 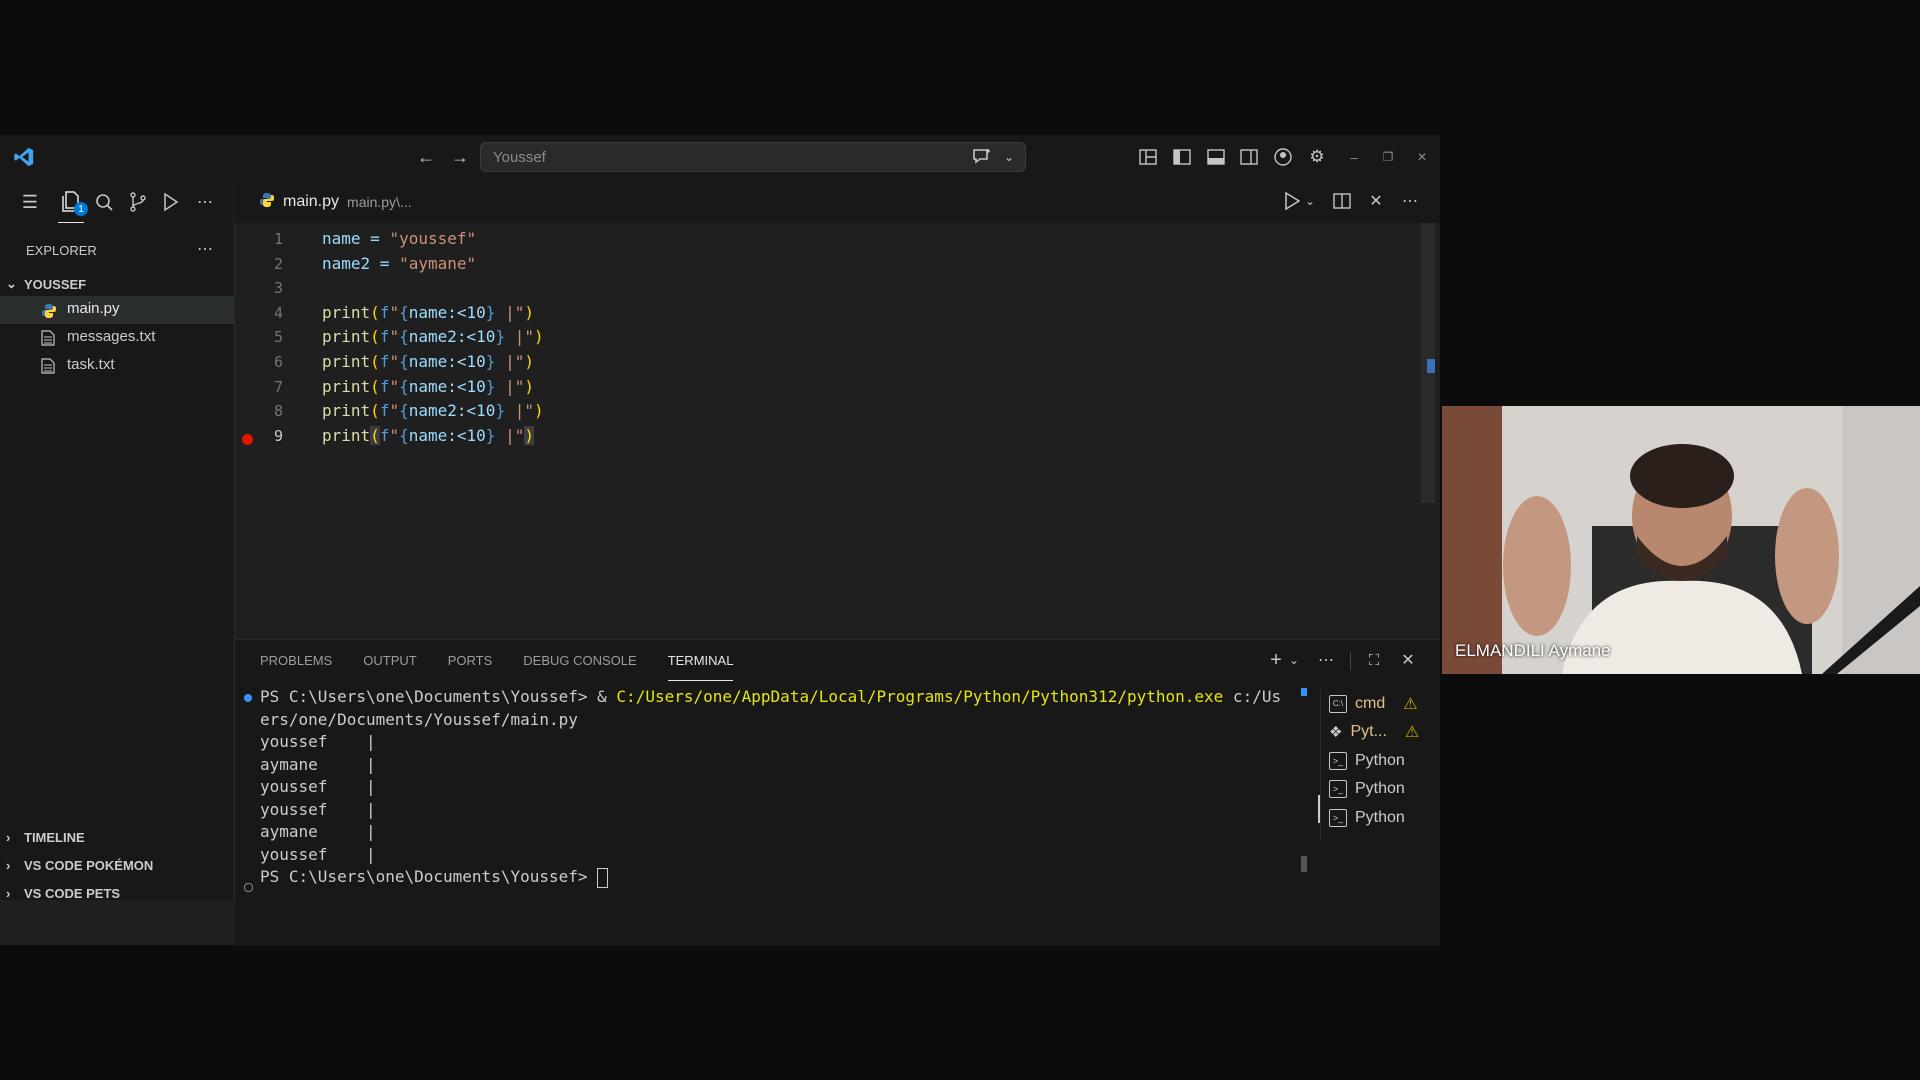 I want to click on explorer-badge: 1, so click(x=81, y=209).